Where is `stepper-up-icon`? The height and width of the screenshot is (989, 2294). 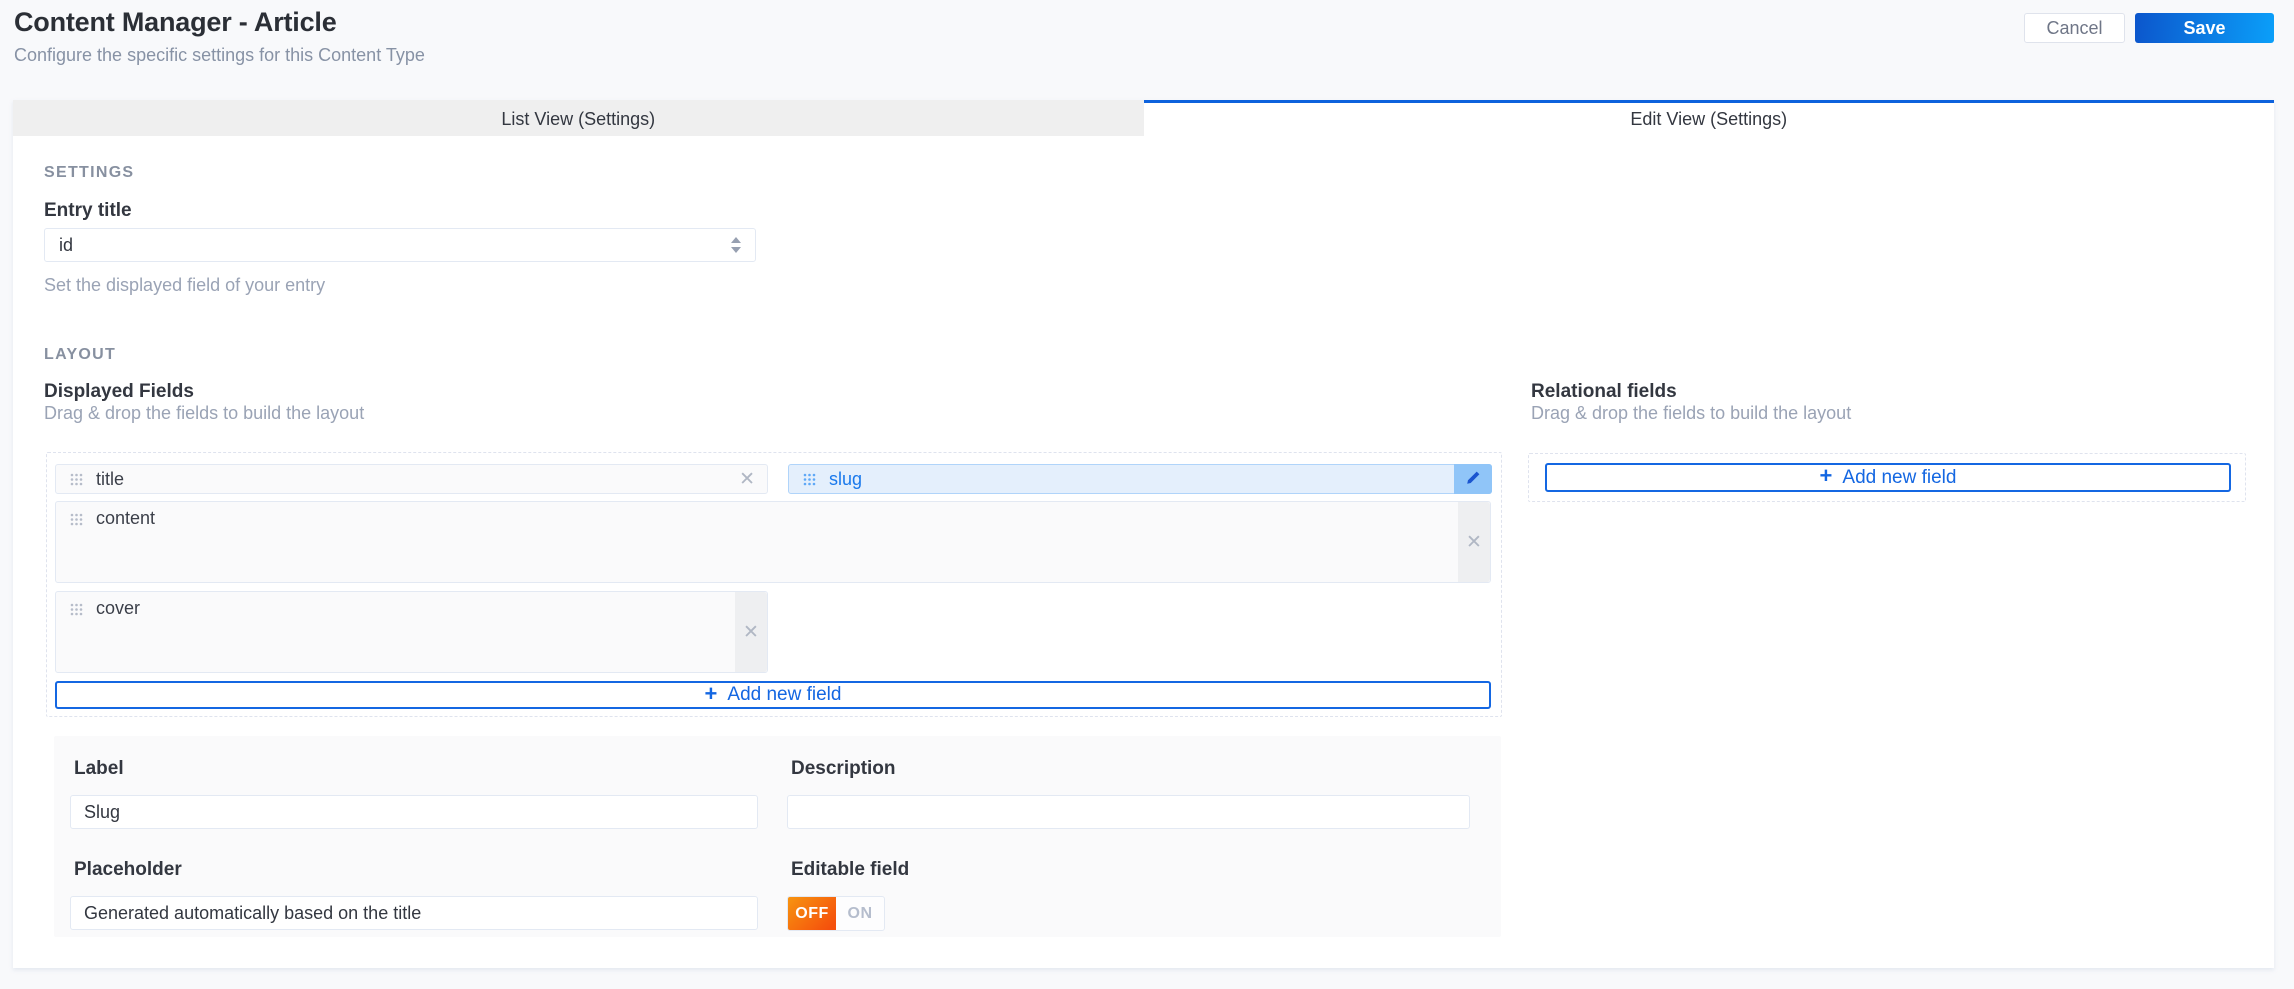 stepper-up-icon is located at coordinates (736, 240).